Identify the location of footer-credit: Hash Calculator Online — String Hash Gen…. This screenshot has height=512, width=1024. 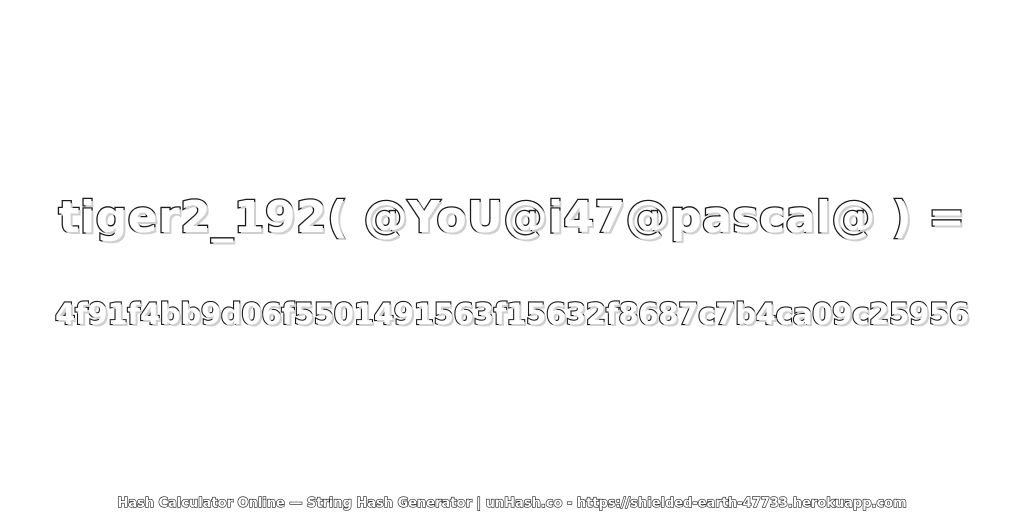
(512, 503).